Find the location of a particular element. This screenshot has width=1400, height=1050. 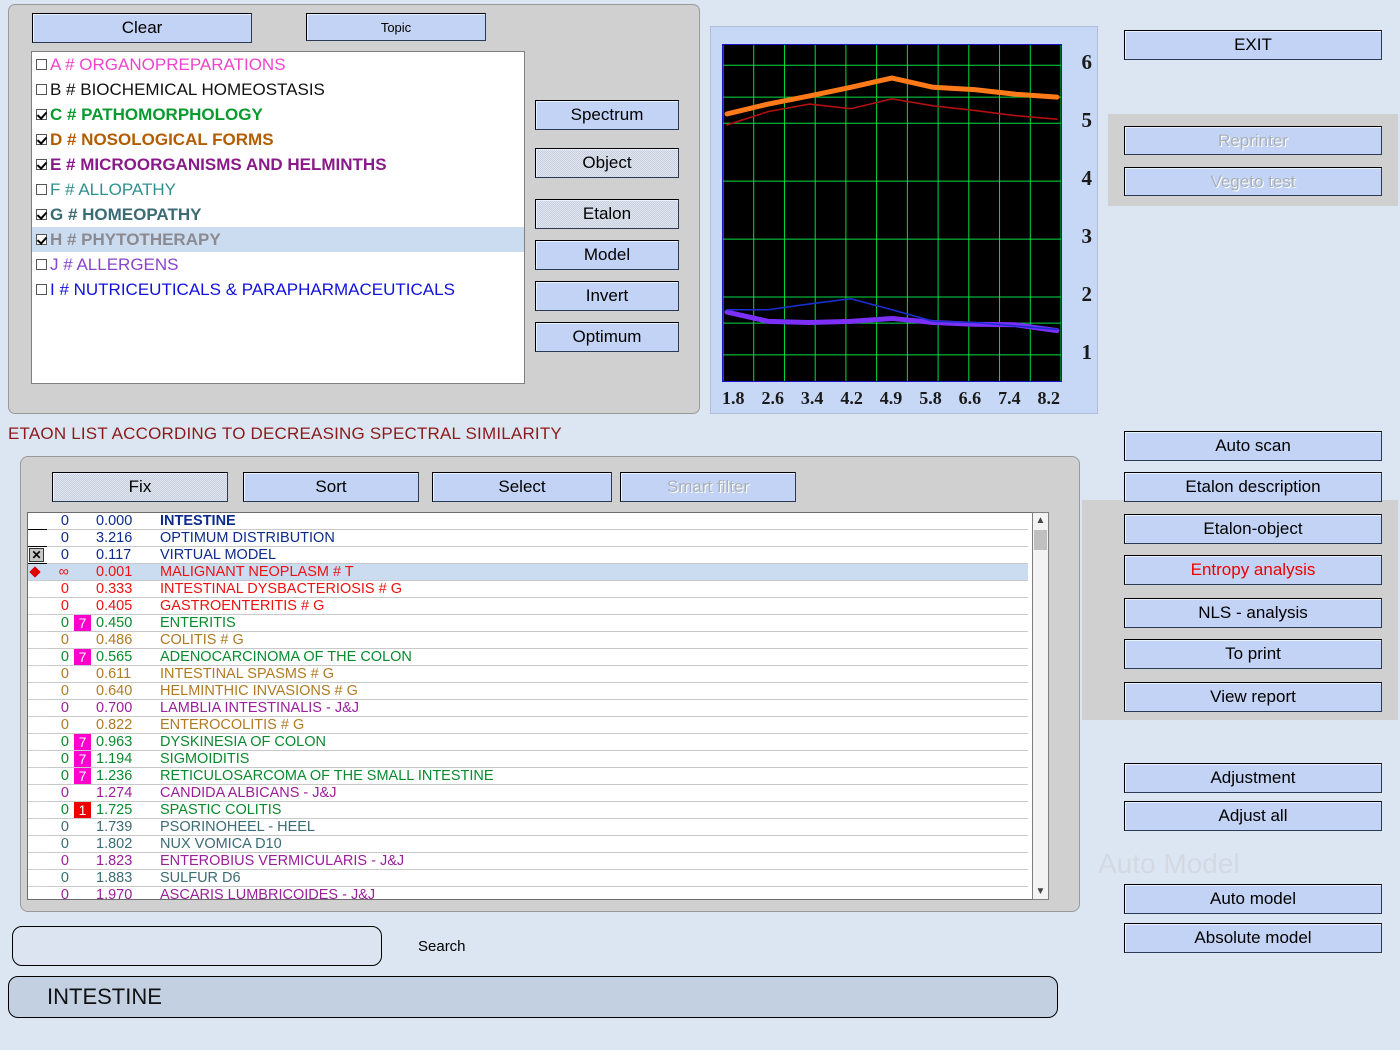

category-checkbox-d is located at coordinates (41, 139).